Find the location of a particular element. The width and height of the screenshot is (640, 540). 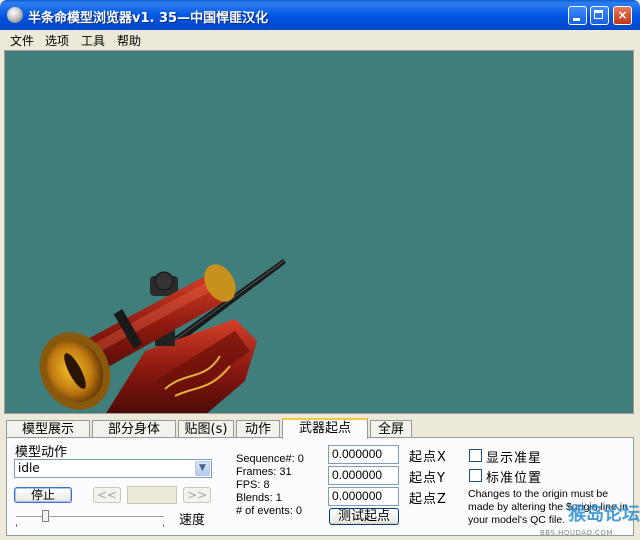

fps-value: FPS: 8 is located at coordinates (253, 485).